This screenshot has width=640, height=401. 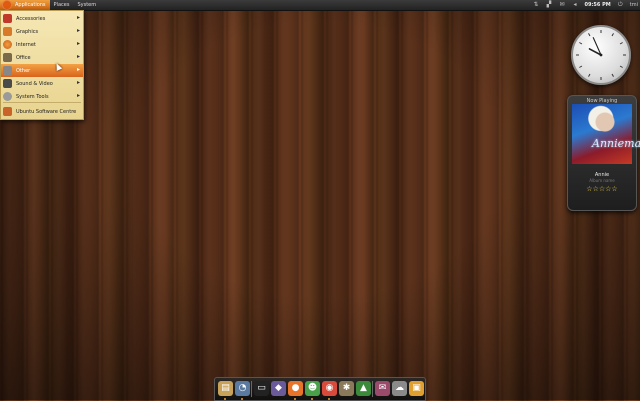 What do you see at coordinates (42, 31) in the screenshot?
I see `menu-item-graphics: Graphics ▸` at bounding box center [42, 31].